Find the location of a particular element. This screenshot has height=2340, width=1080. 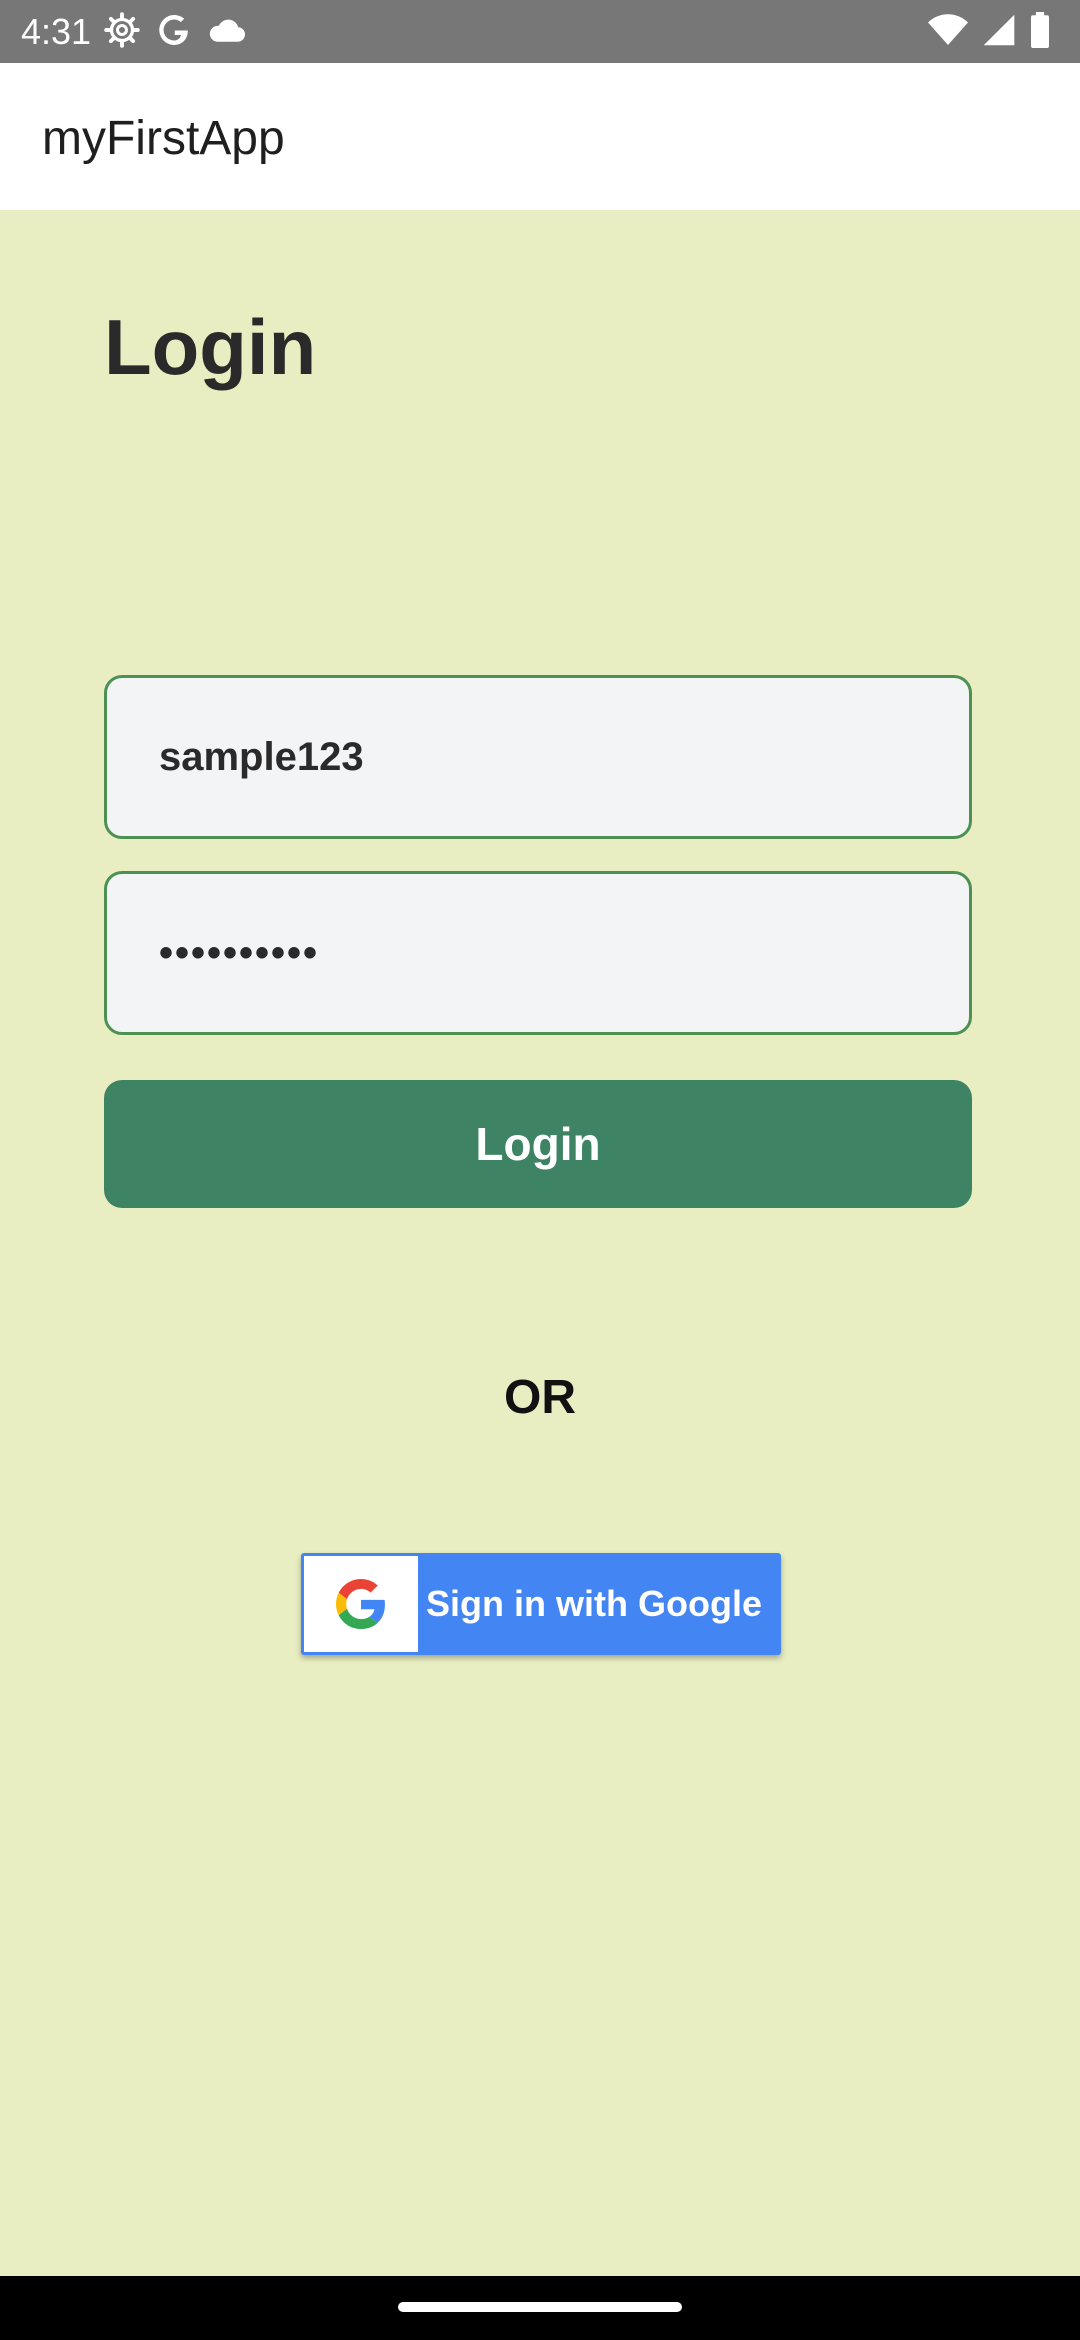

wifi-icon is located at coordinates (948, 32).